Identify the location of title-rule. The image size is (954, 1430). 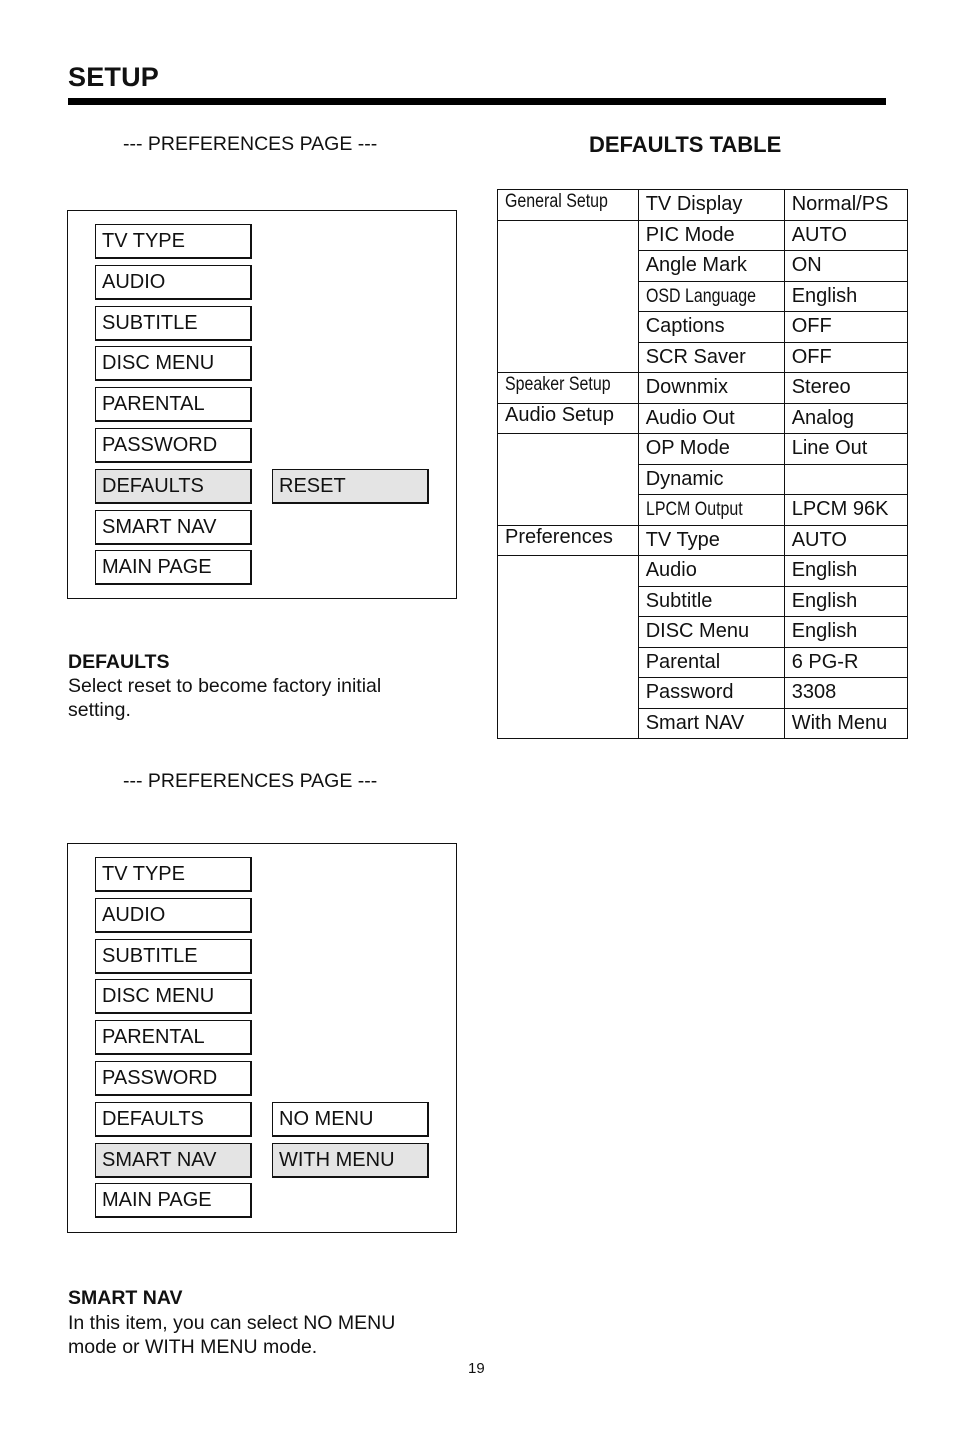
(477, 101).